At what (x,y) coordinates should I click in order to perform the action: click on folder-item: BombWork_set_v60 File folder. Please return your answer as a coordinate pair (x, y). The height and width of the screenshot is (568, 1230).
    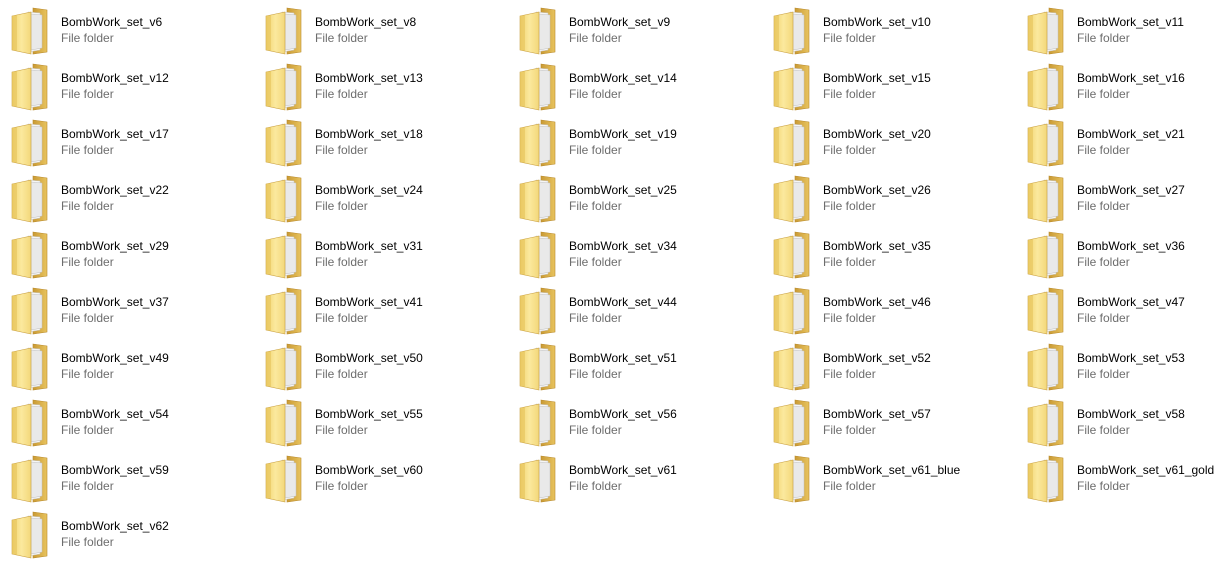
    Looking at the image, I should click on (381, 479).